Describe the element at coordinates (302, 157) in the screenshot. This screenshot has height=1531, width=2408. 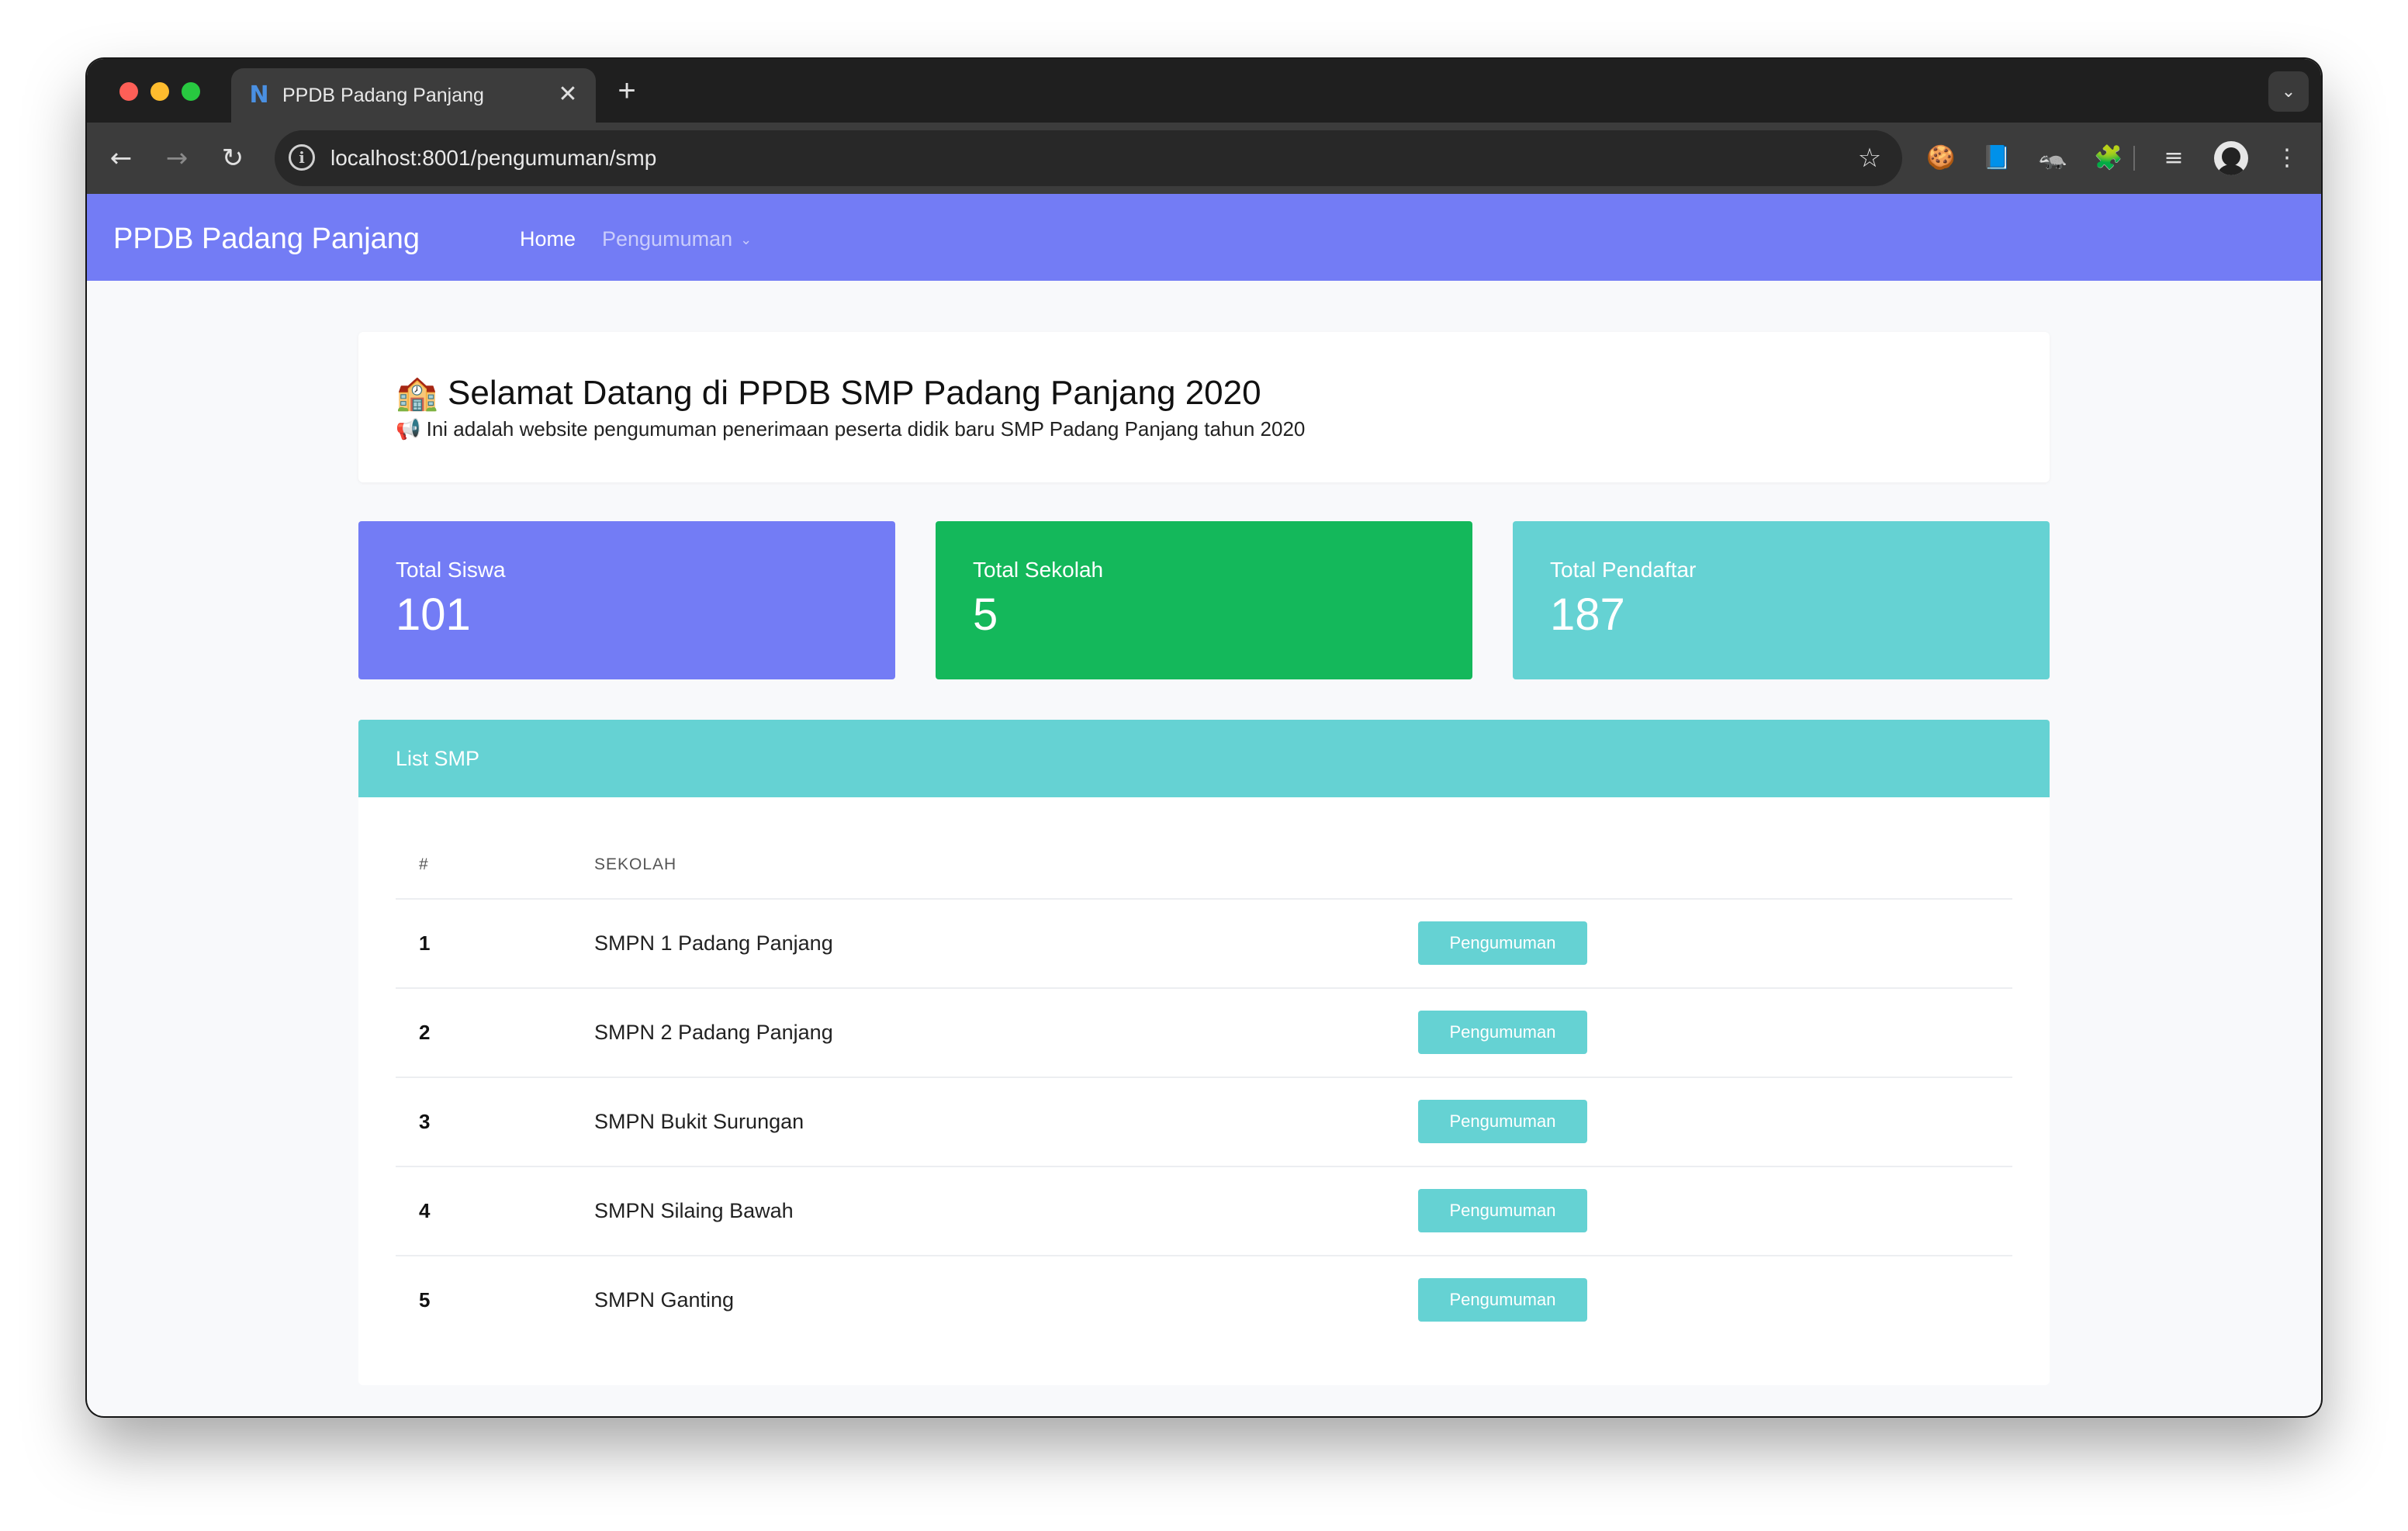
I see `site-info-icon: i` at that location.